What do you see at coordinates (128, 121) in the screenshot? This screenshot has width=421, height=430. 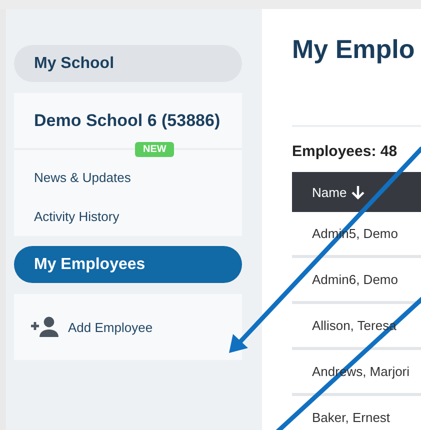 I see `school-name: Demo School 6 (53886)` at bounding box center [128, 121].